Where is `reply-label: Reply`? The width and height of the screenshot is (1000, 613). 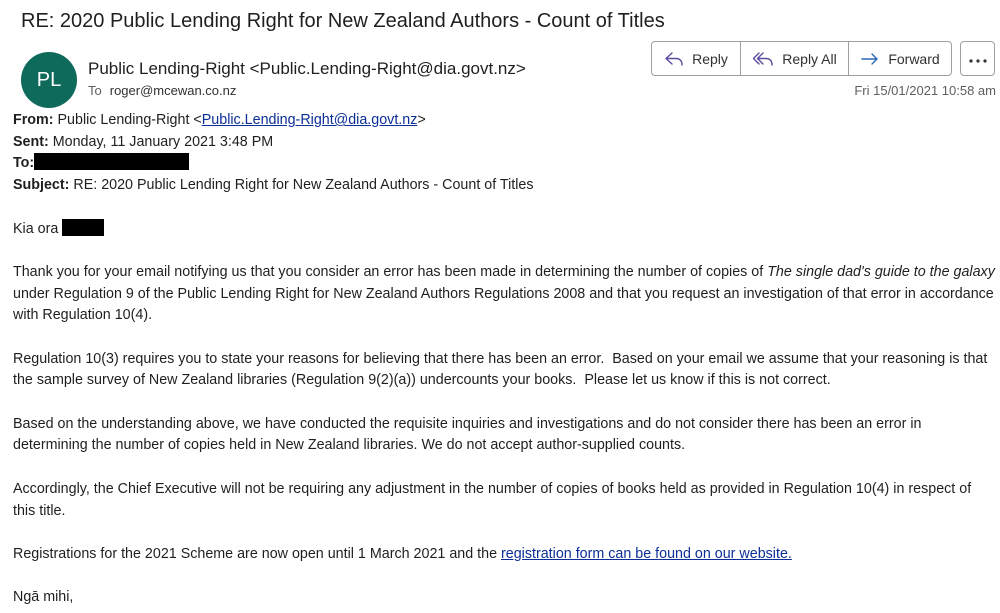 reply-label: Reply is located at coordinates (710, 58).